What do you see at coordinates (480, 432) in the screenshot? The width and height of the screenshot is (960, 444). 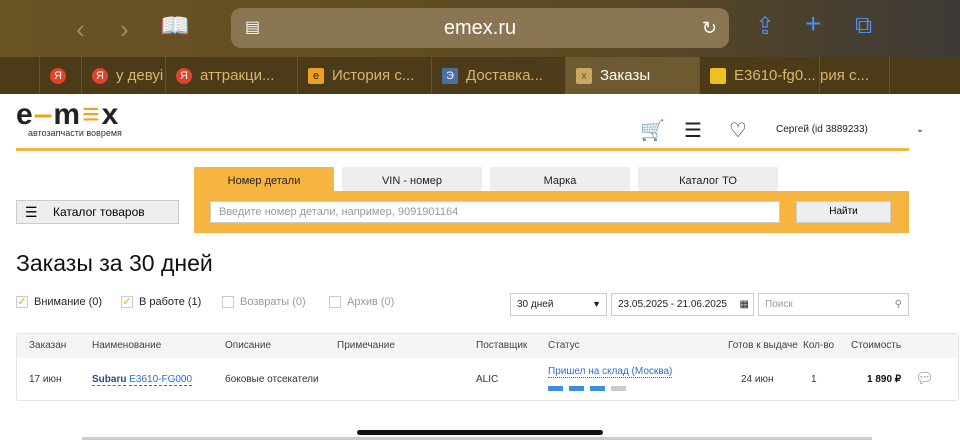 I see `home-indicator` at bounding box center [480, 432].